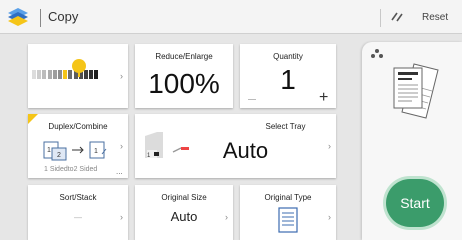 The height and width of the screenshot is (240, 462). Describe the element at coordinates (252, 99) in the screenshot. I see `quantity-minus-button` at that location.